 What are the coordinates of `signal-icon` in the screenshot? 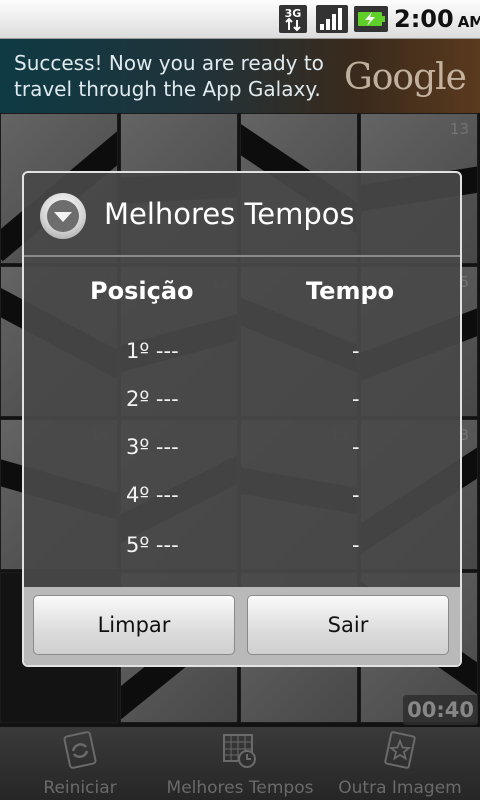 It's located at (332, 19).